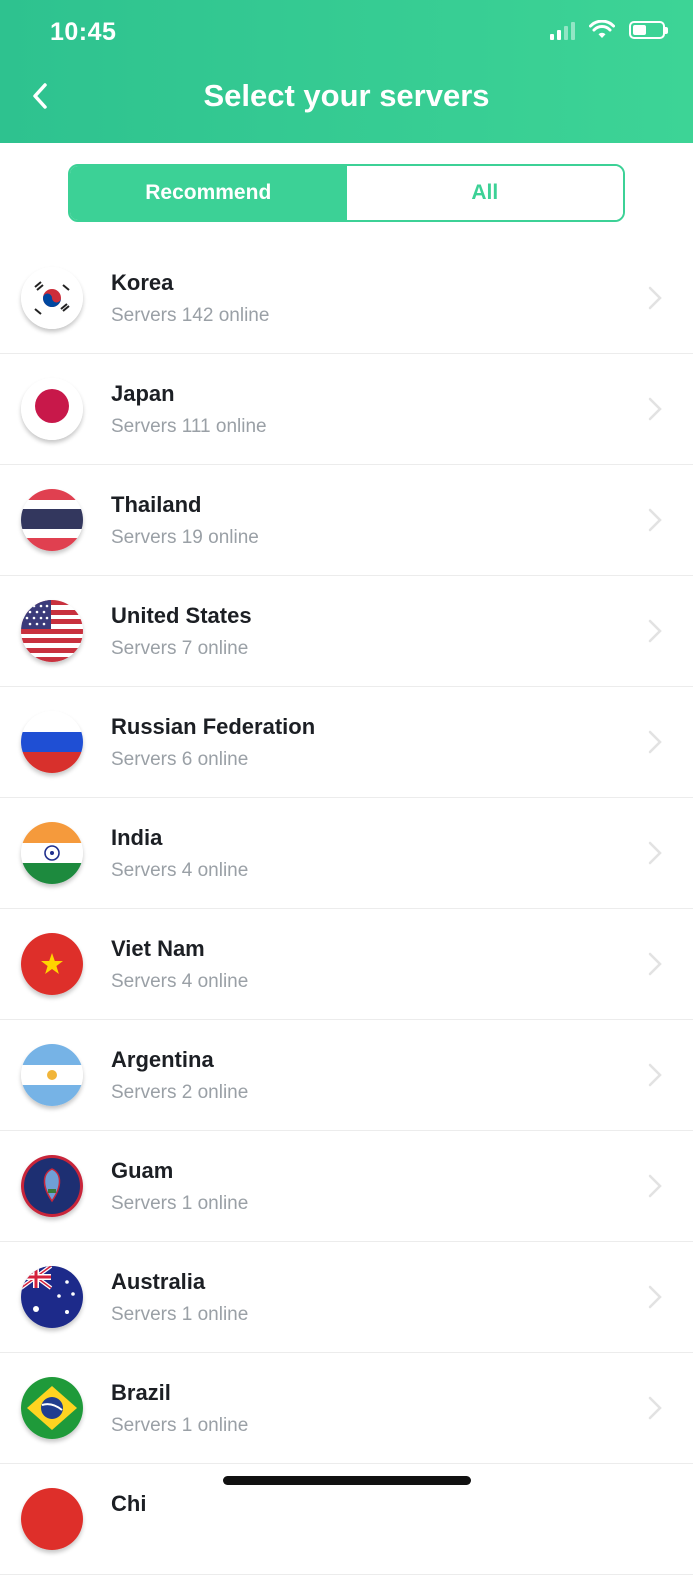 The image size is (693, 1575). What do you see at coordinates (346, 1297) in the screenshot?
I see `server-row-australia: Australia Servers 1 online` at bounding box center [346, 1297].